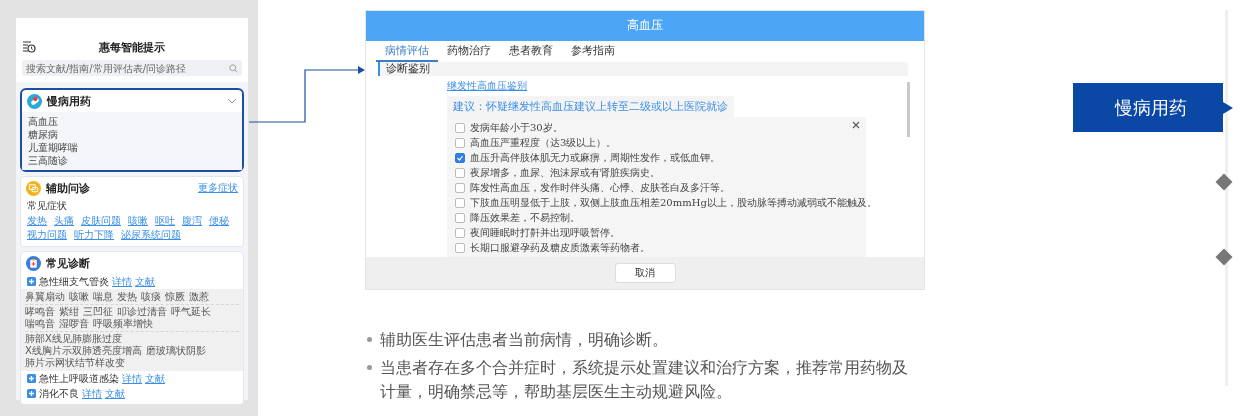 The height and width of the screenshot is (416, 1241). I want to click on diagnosis-name: 消化不良, so click(59, 393).